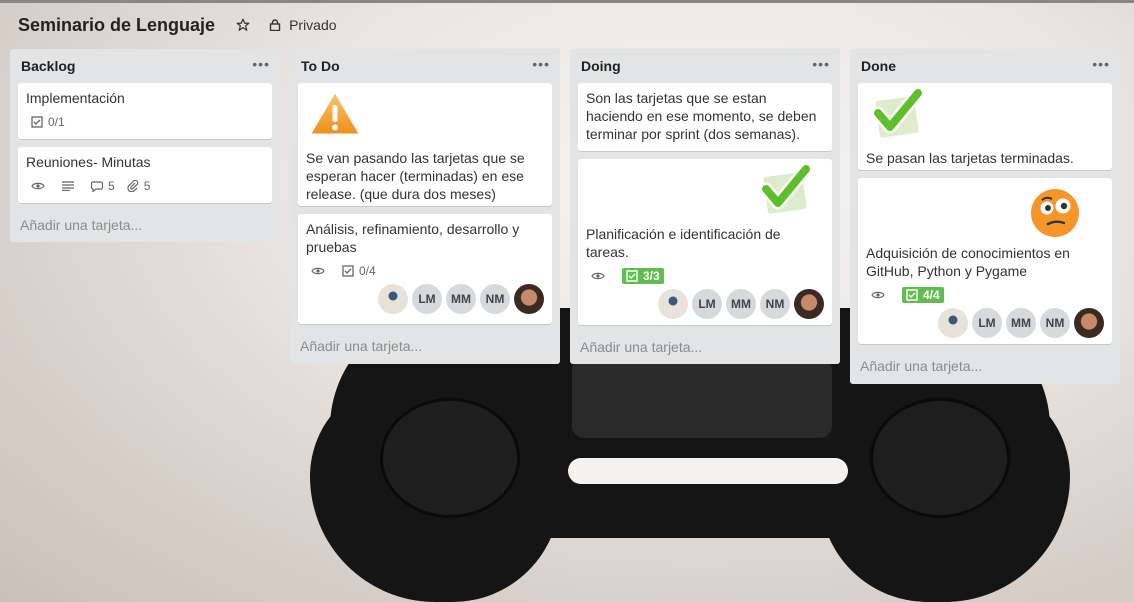 This screenshot has width=1134, height=602. I want to click on card-title: Implementación, so click(75, 98).